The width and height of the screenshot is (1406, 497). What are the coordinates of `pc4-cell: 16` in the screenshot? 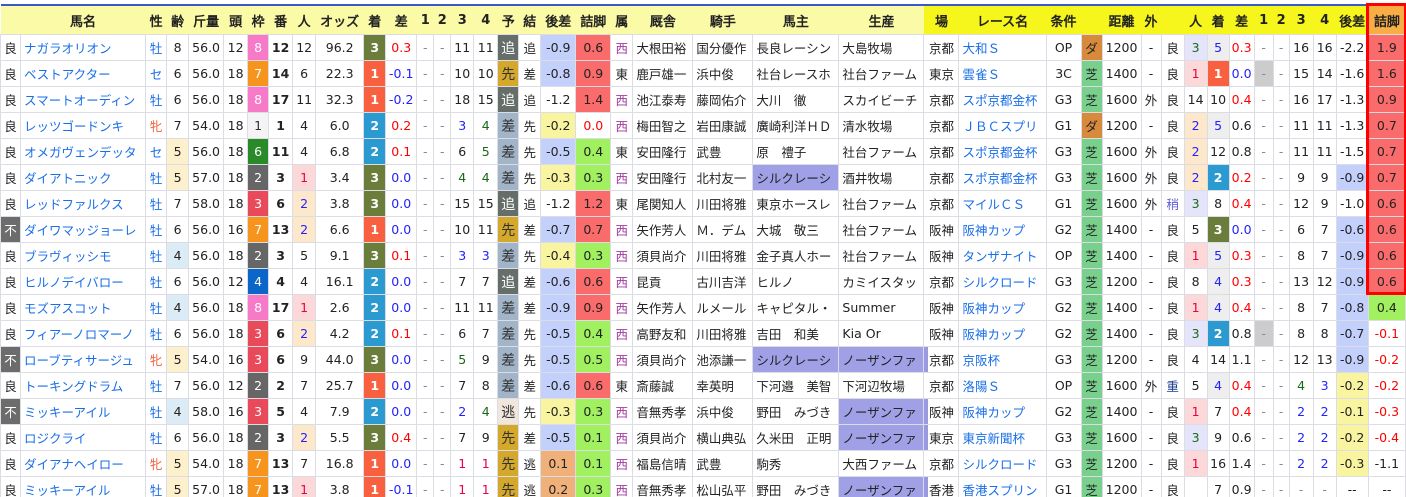 It's located at (1324, 47).